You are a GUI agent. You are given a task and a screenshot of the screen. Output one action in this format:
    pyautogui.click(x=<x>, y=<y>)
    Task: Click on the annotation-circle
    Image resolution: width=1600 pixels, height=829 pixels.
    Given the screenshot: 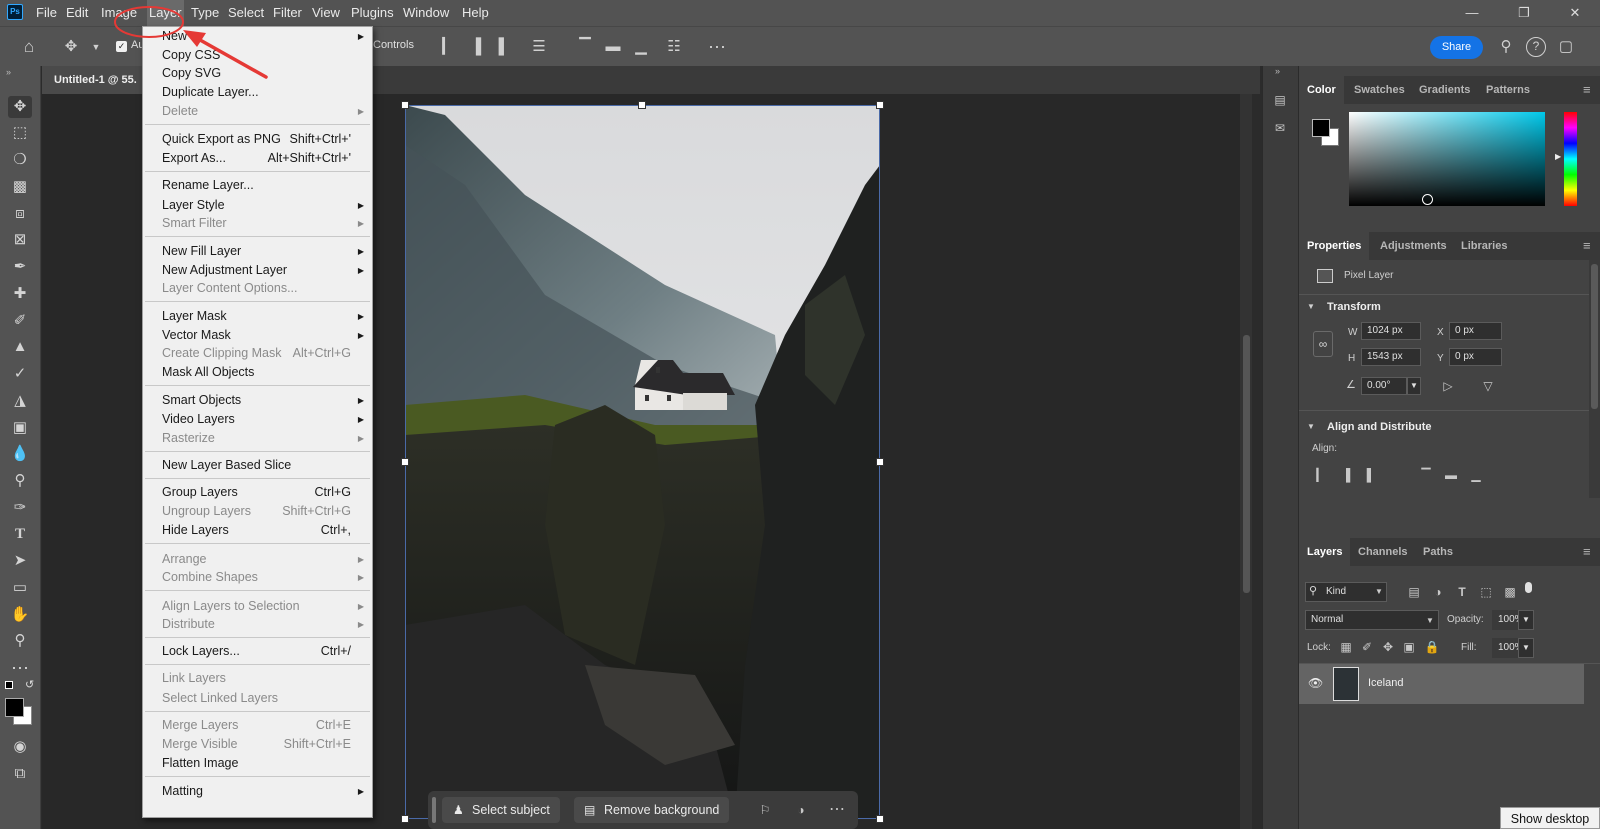 What is the action you would take?
    pyautogui.click(x=149, y=22)
    